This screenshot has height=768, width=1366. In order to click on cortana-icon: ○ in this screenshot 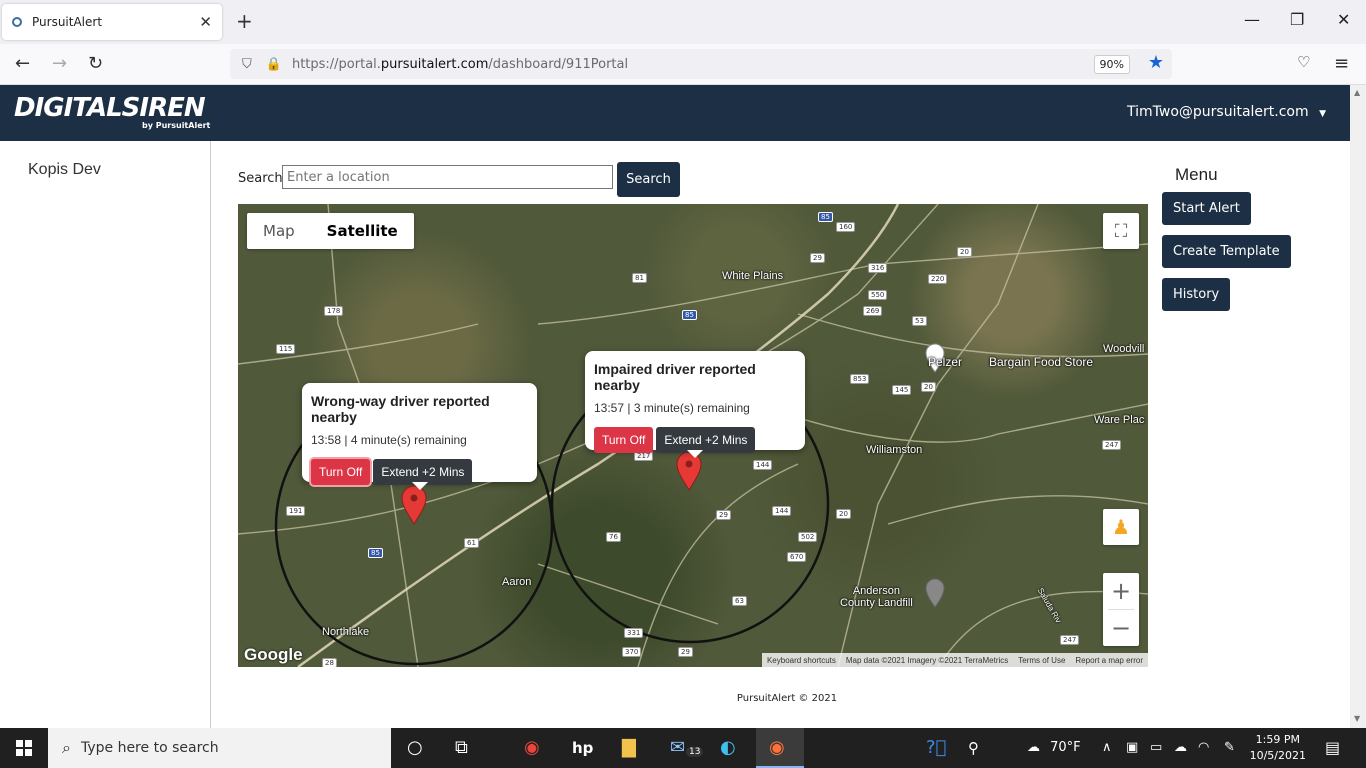, I will do `click(415, 747)`.